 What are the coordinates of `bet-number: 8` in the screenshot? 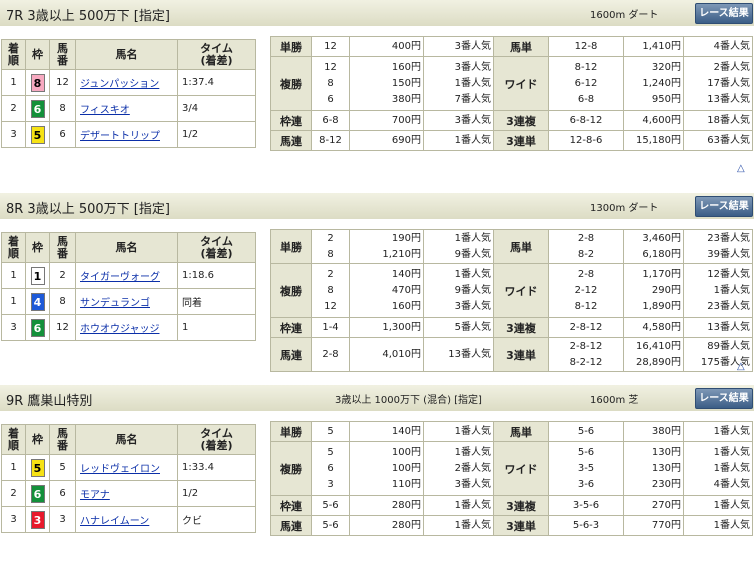 It's located at (330, 254).